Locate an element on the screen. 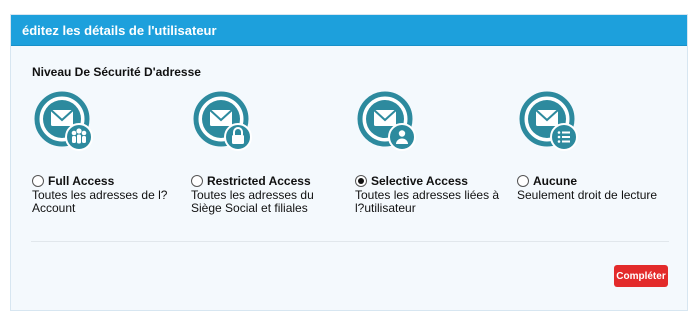  address-security-level-title: Niveau De Sécurité D'adresse is located at coordinates (116, 72).